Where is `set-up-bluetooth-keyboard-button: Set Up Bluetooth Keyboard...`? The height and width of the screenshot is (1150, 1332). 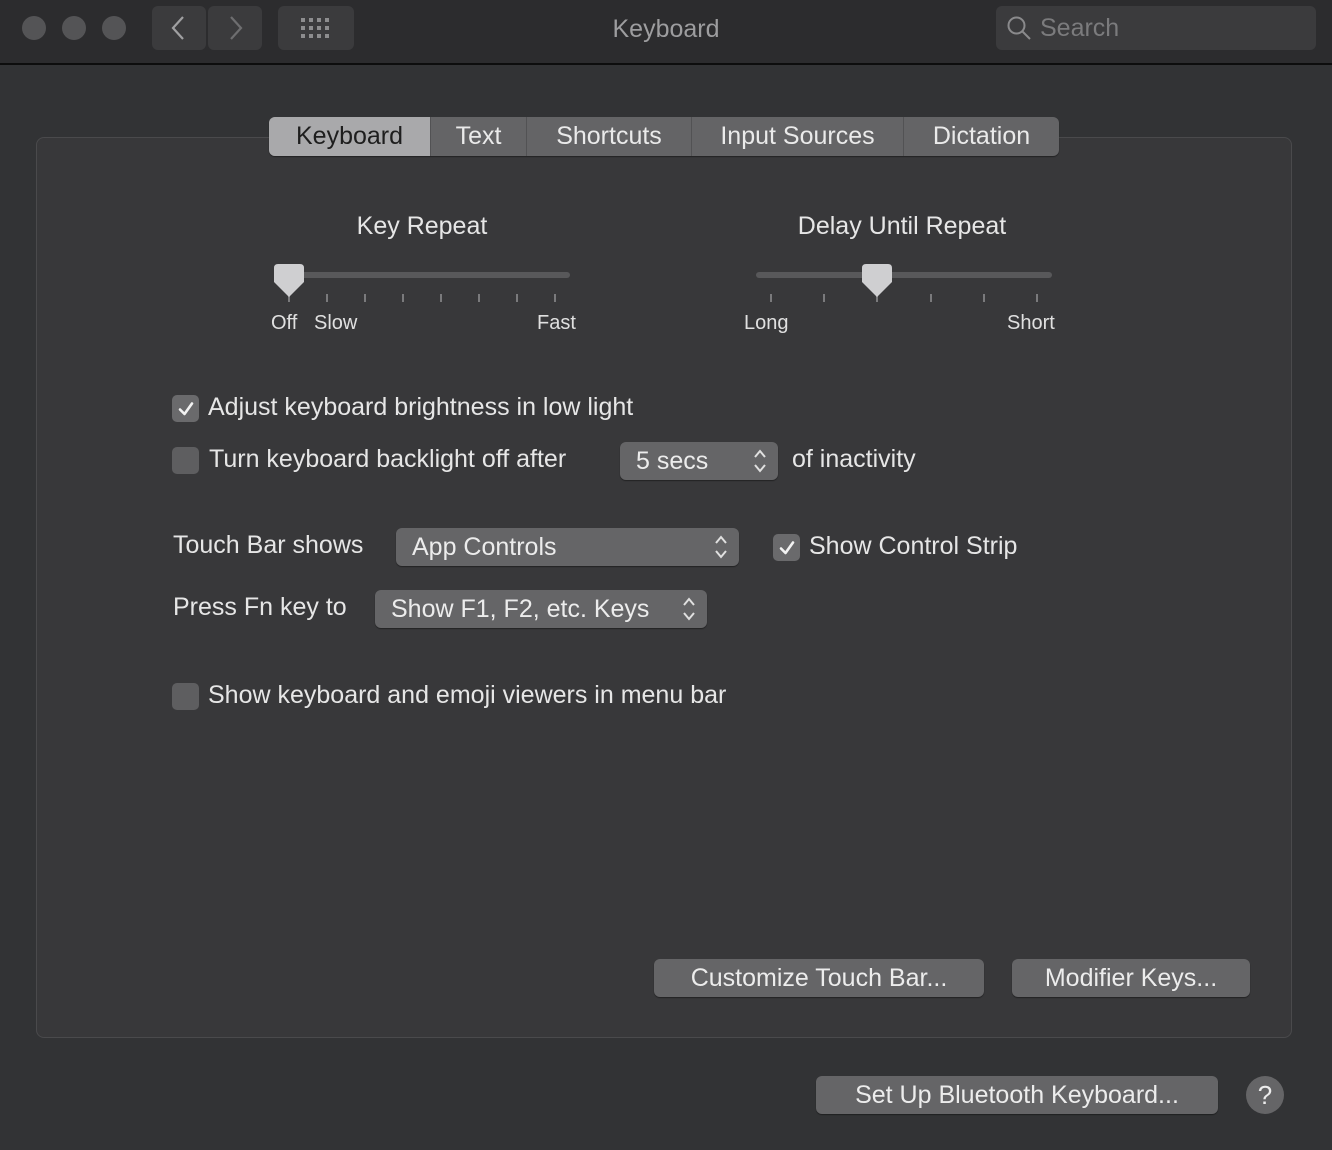 set-up-bluetooth-keyboard-button: Set Up Bluetooth Keyboard... is located at coordinates (1017, 1095).